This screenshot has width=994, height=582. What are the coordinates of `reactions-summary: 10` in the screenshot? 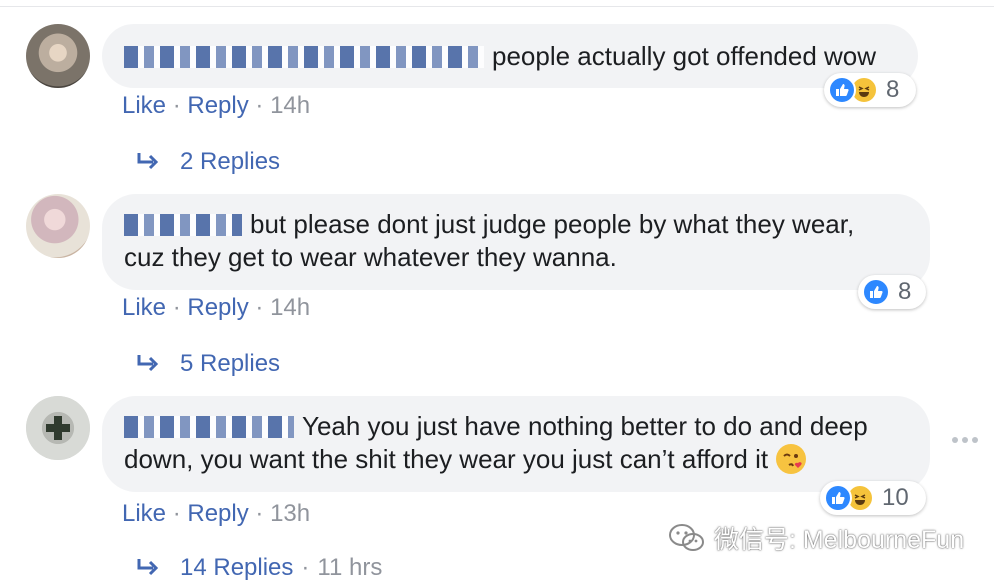 It's located at (873, 498).